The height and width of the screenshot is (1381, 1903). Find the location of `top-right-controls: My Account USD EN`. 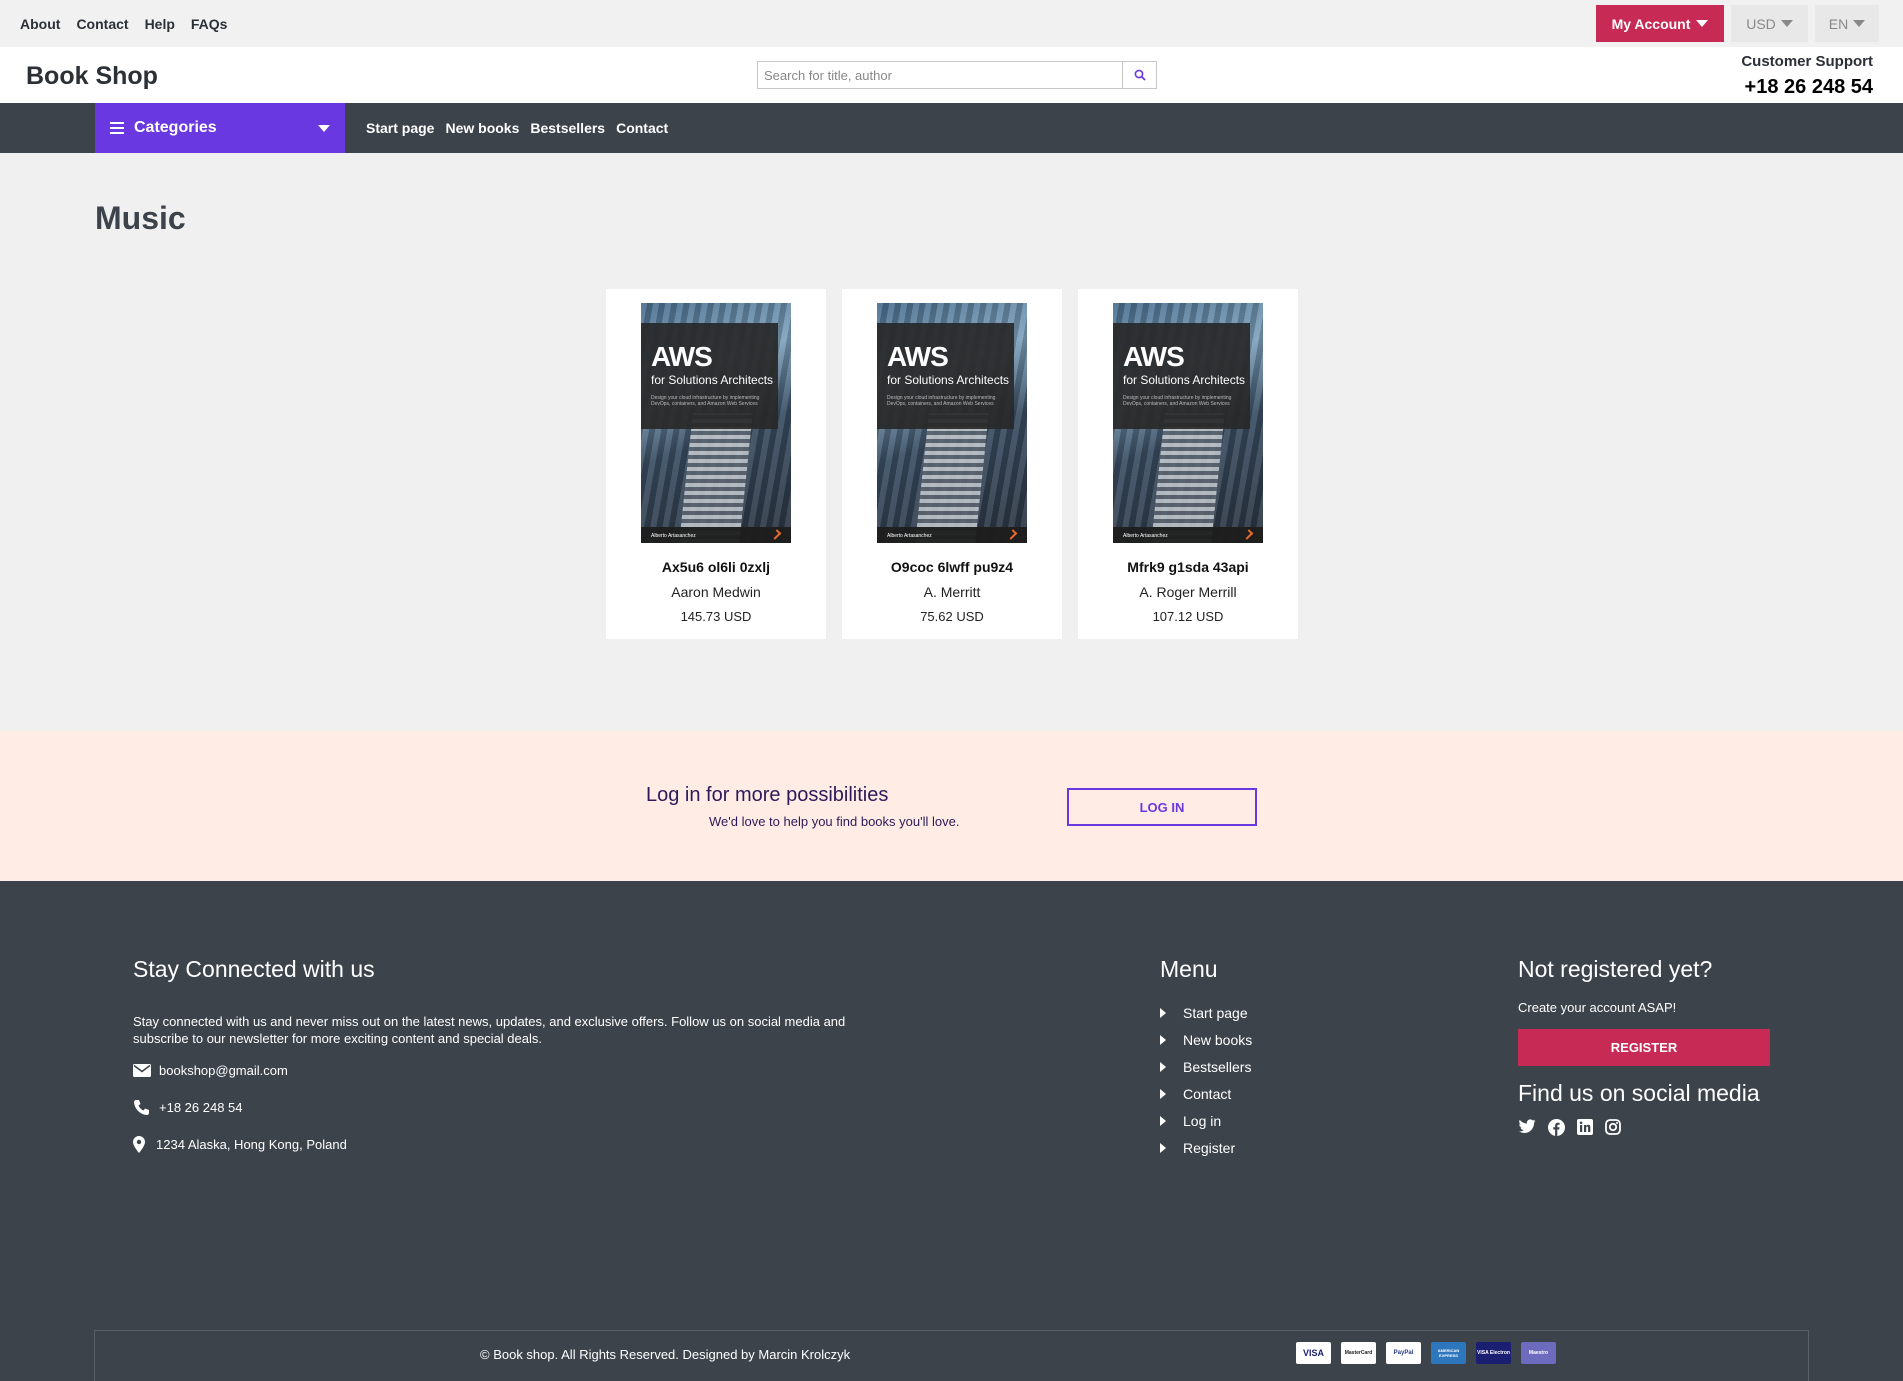

top-right-controls: My Account USD EN is located at coordinates (1737, 23).